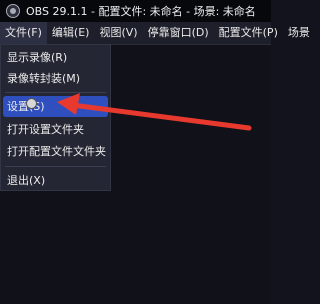  What do you see at coordinates (31, 103) in the screenshot?
I see `mouse-cursor-icon` at bounding box center [31, 103].